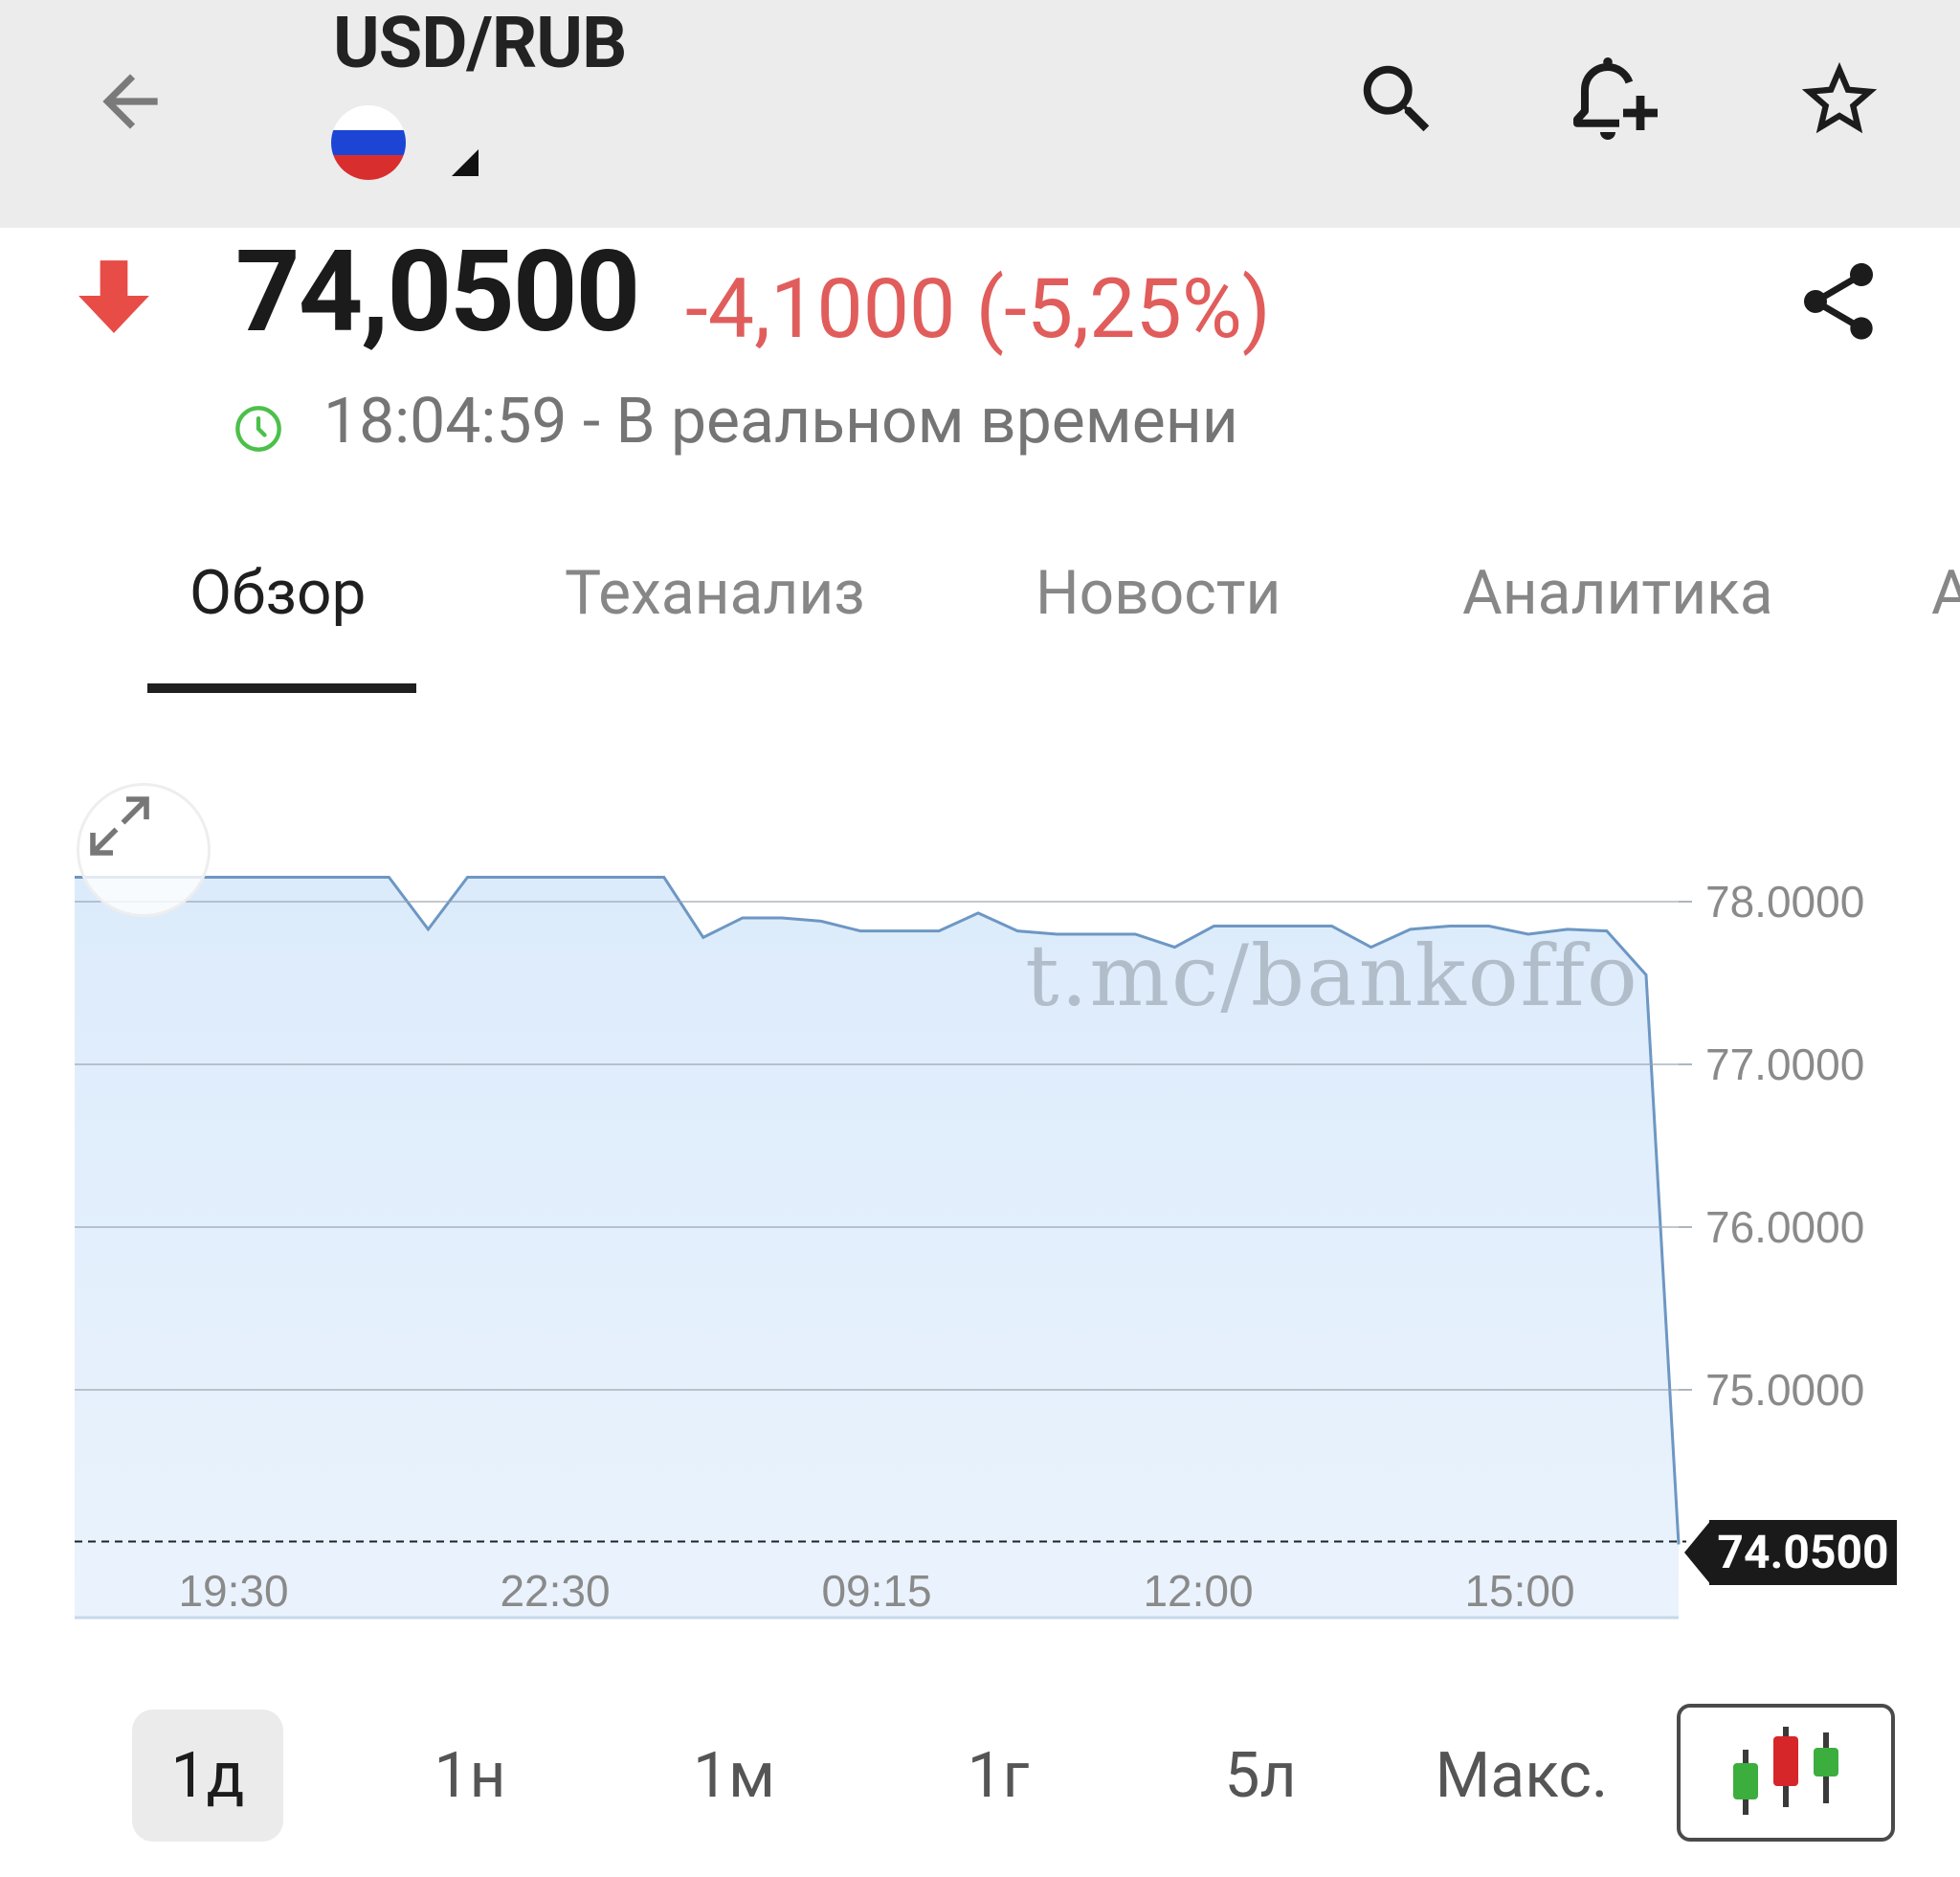 This screenshot has height=1877, width=1960. Describe the element at coordinates (470, 1775) in the screenshot. I see `period-1w: 1н` at that location.